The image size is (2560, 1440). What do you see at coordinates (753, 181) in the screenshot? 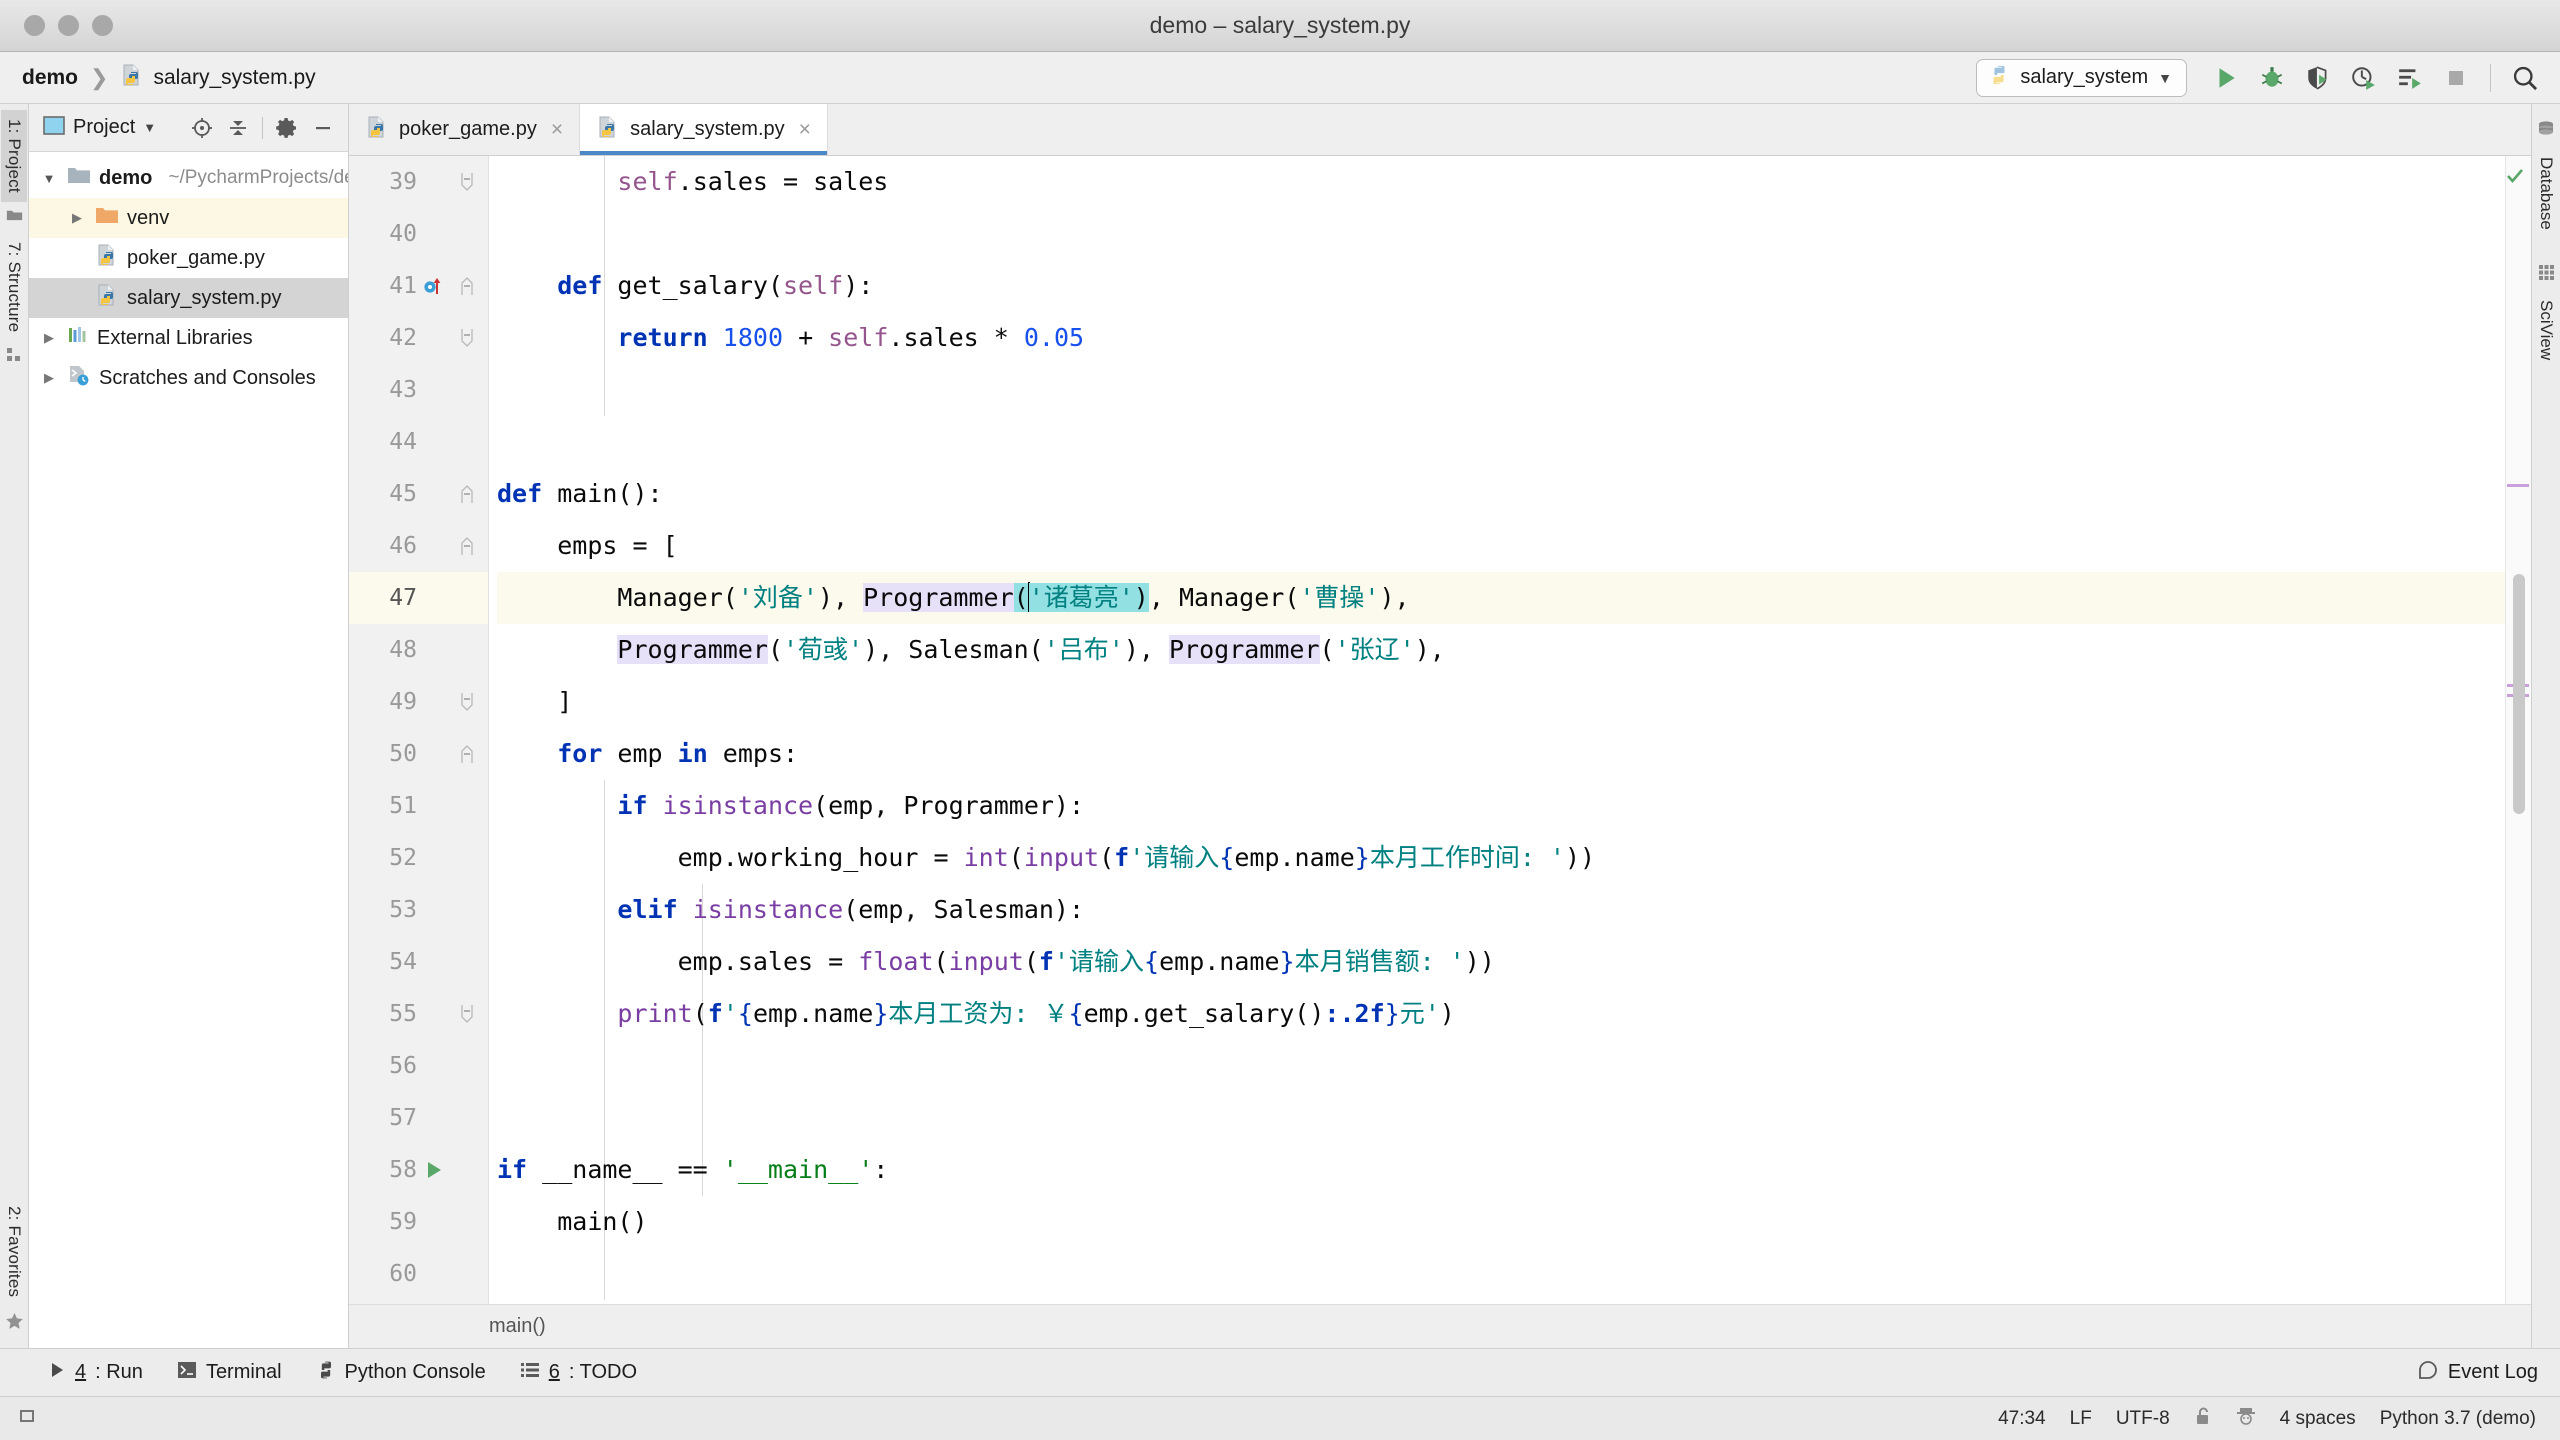
I see `code-line: self.sales = sales` at bounding box center [753, 181].